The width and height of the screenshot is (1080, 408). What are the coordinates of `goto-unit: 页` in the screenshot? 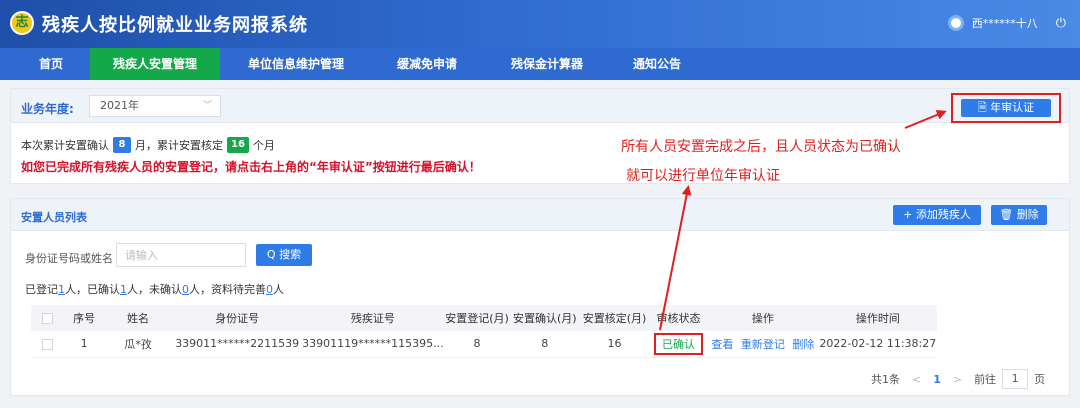 It's located at (1040, 379).